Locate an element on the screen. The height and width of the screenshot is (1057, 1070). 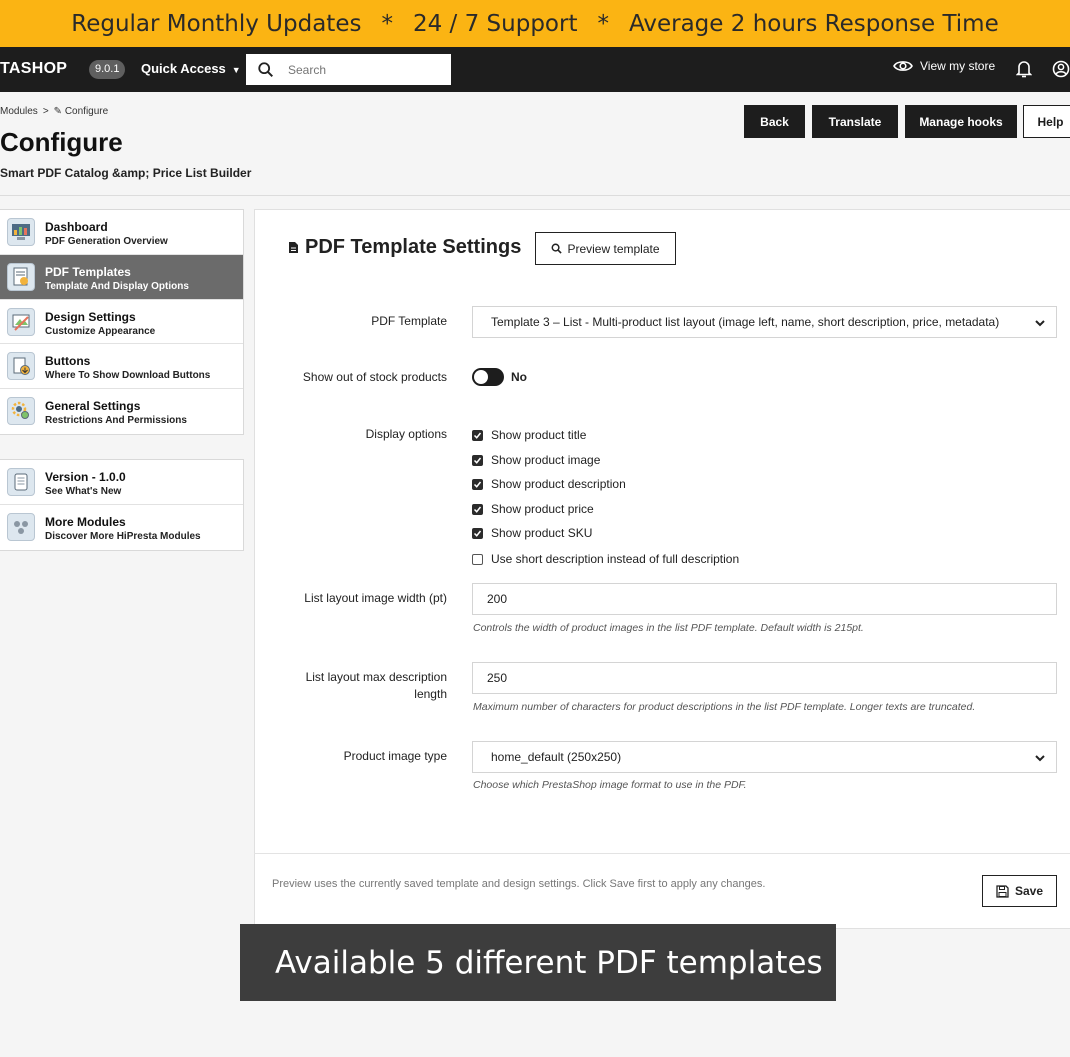
brand-logo: TASHOP is located at coordinates (33, 69).